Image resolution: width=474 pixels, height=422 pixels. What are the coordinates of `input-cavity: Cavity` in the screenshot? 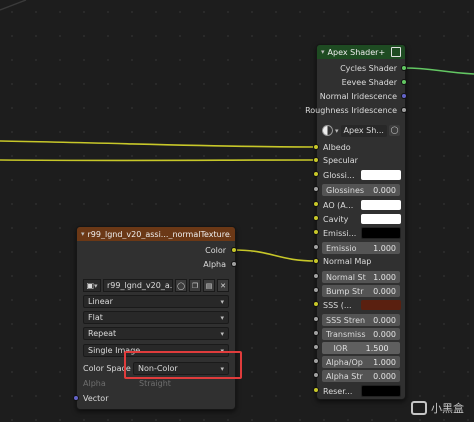 It's located at (361, 219).